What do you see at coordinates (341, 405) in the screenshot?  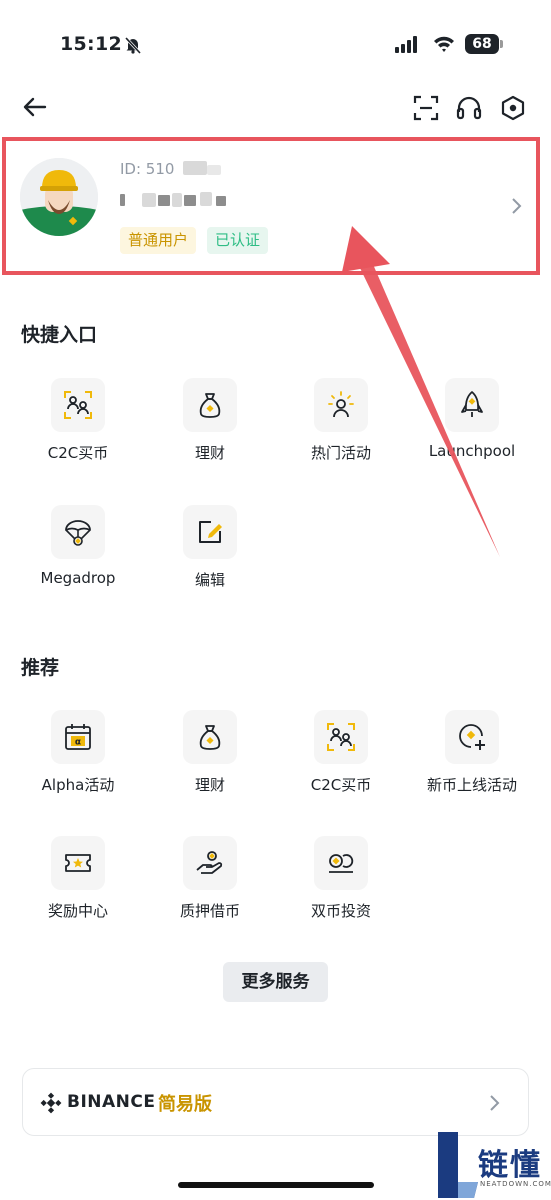 I see `hot-activity-icon` at bounding box center [341, 405].